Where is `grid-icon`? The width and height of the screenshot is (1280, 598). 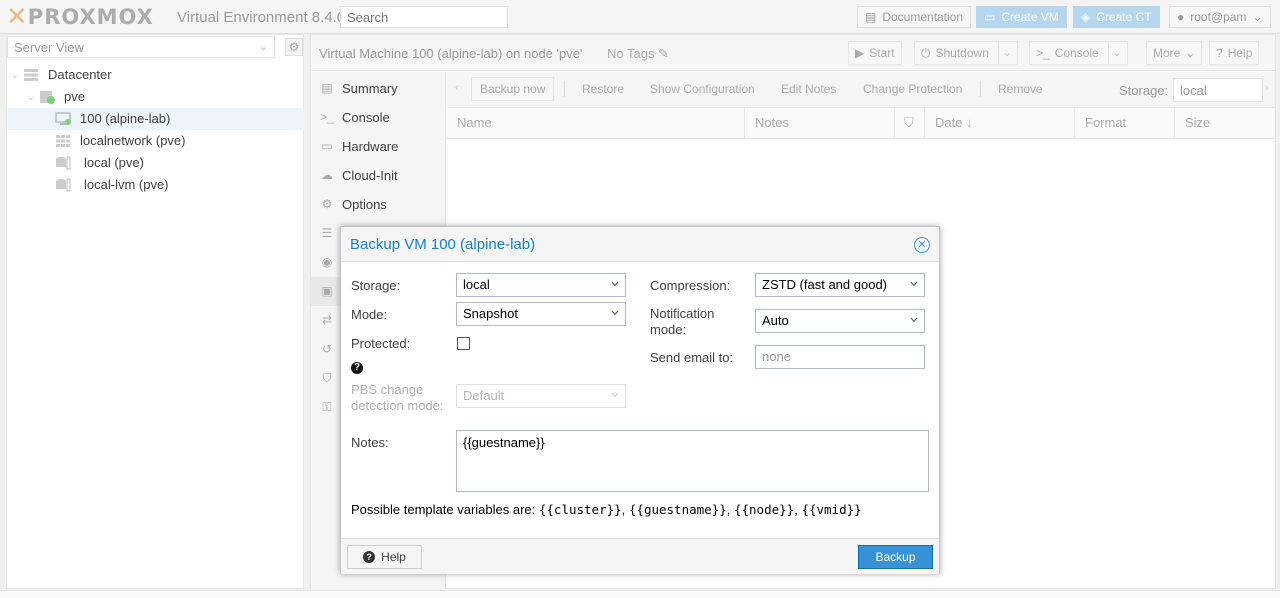
grid-icon is located at coordinates (63, 141).